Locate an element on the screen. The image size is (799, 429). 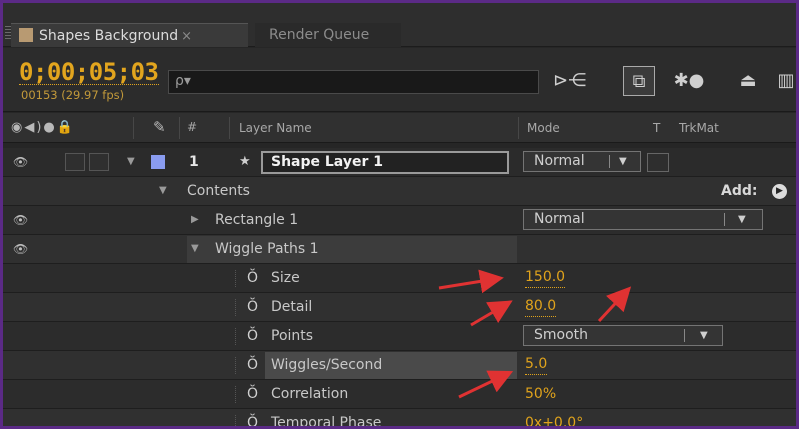
shape-layer-star-icon: ★ is located at coordinates (245, 161).